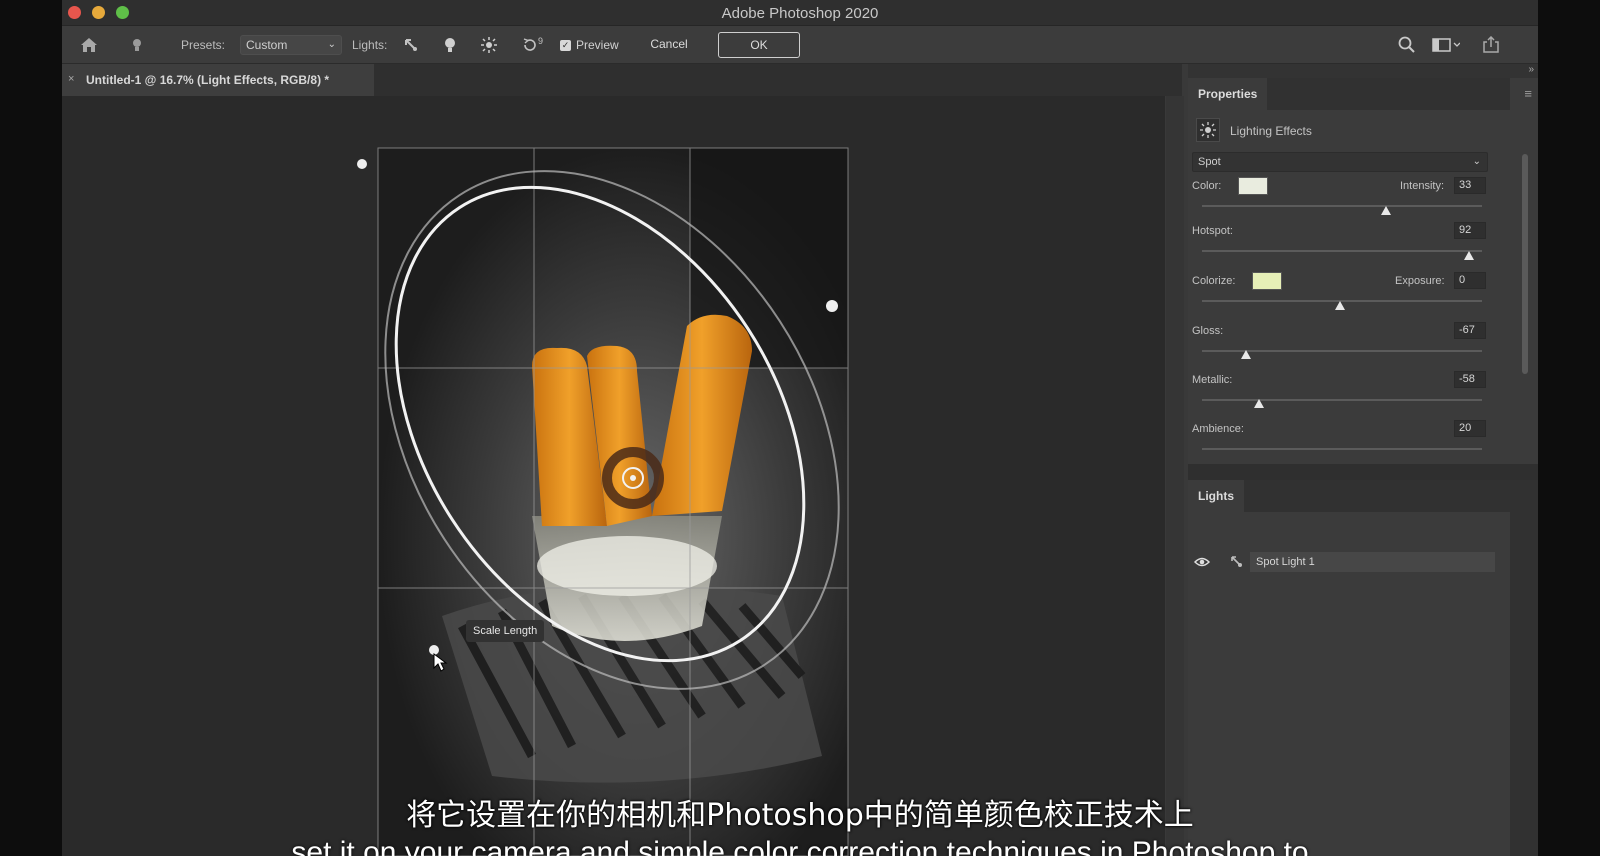 Image resolution: width=1600 pixels, height=856 pixels. Describe the element at coordinates (1267, 281) in the screenshot. I see `colorize-swatch` at that location.